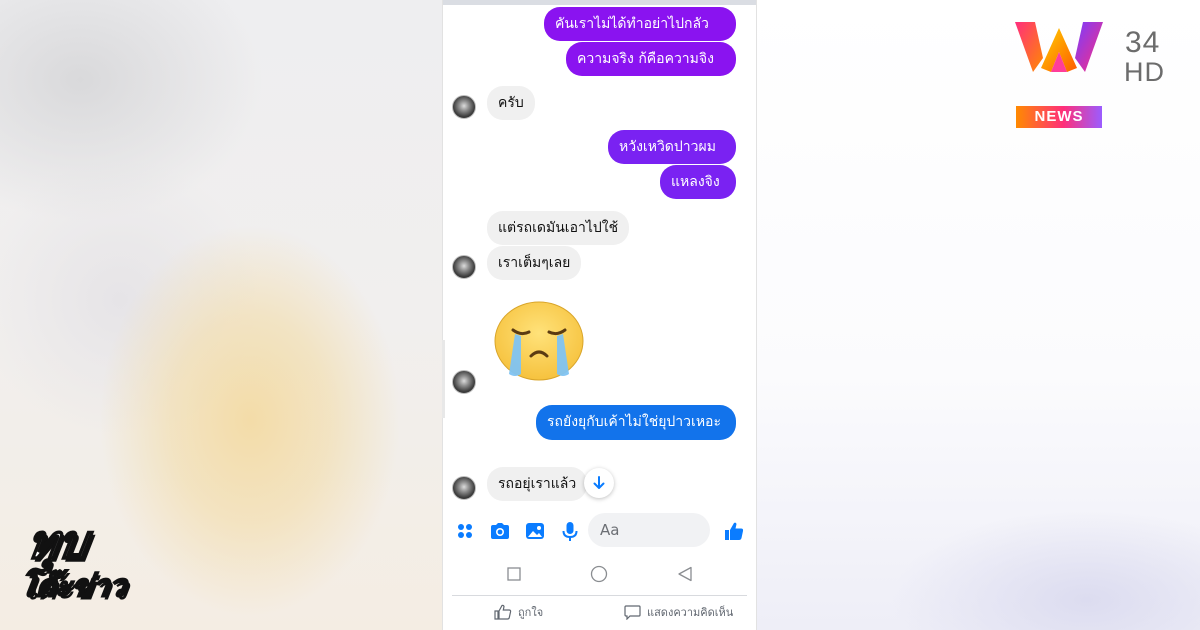 The image size is (1200, 630). I want to click on show-logo-line1: ทุบ, so click(57, 542).